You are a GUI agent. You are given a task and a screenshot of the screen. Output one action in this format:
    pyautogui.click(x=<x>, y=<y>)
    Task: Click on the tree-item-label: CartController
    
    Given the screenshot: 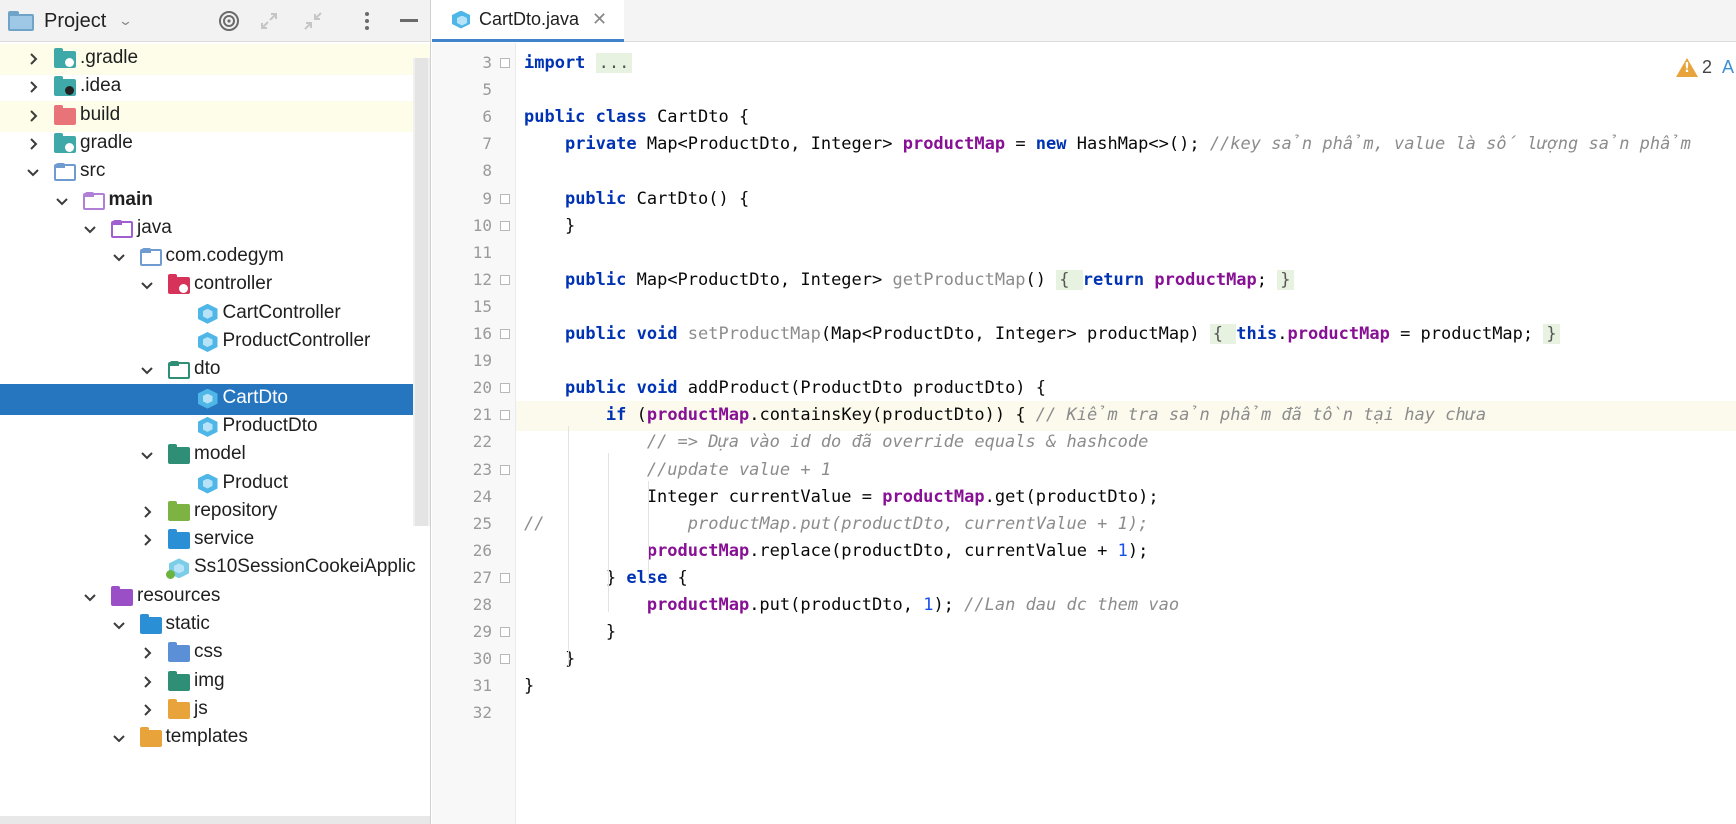 What is the action you would take?
    pyautogui.click(x=281, y=312)
    